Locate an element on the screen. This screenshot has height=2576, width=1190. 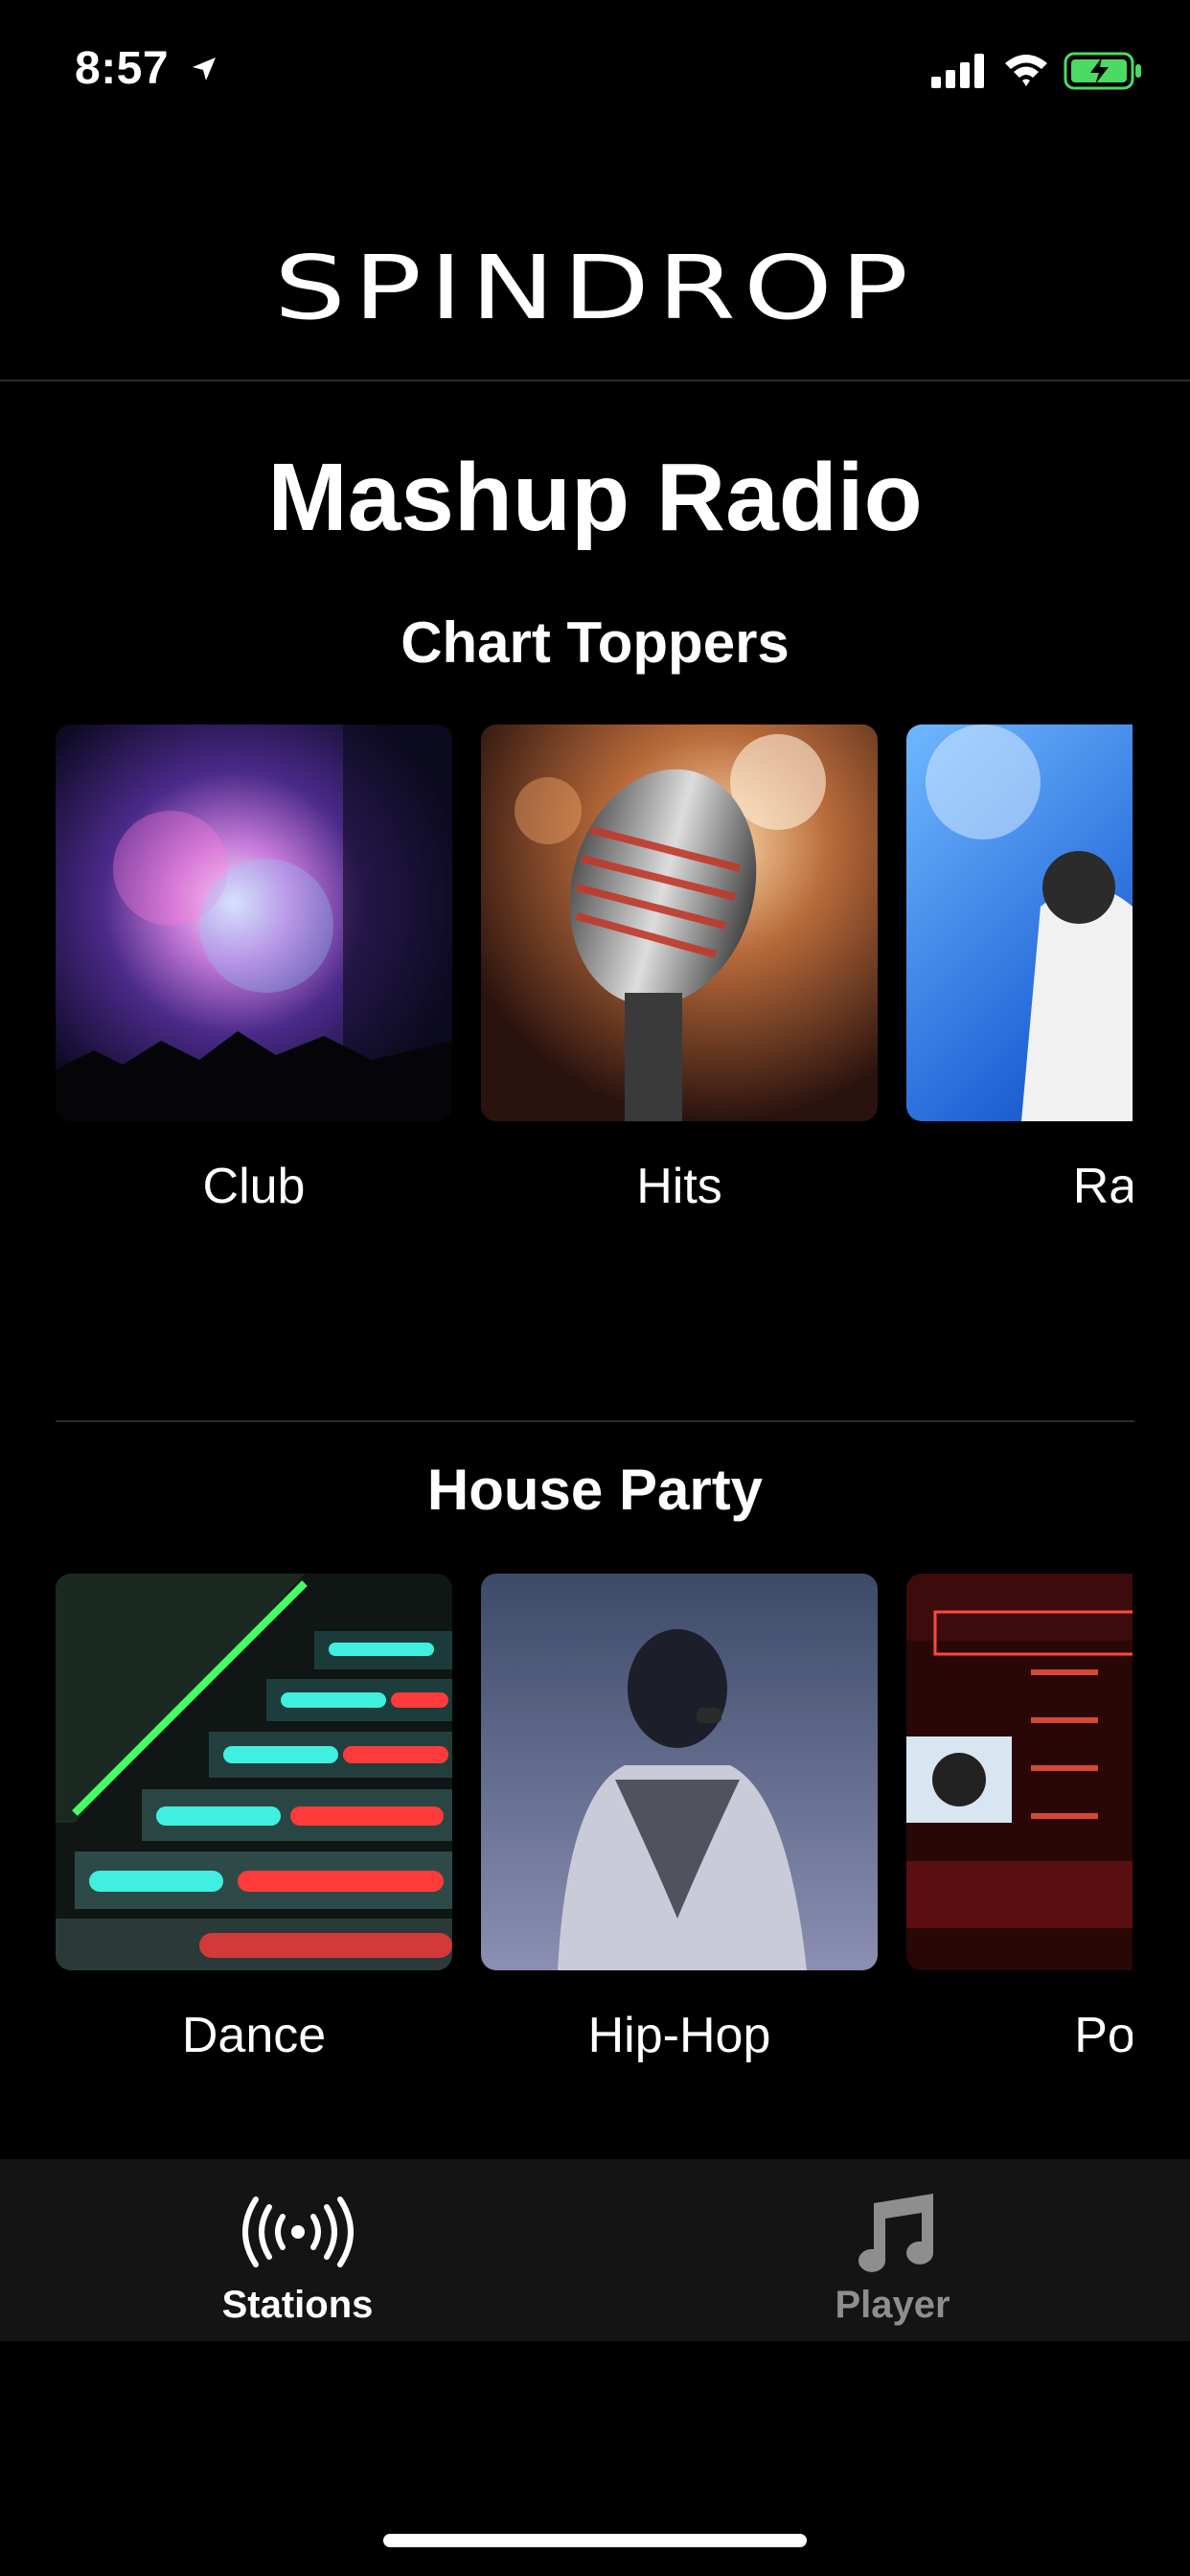
broadcast-icon is located at coordinates (297, 2234).